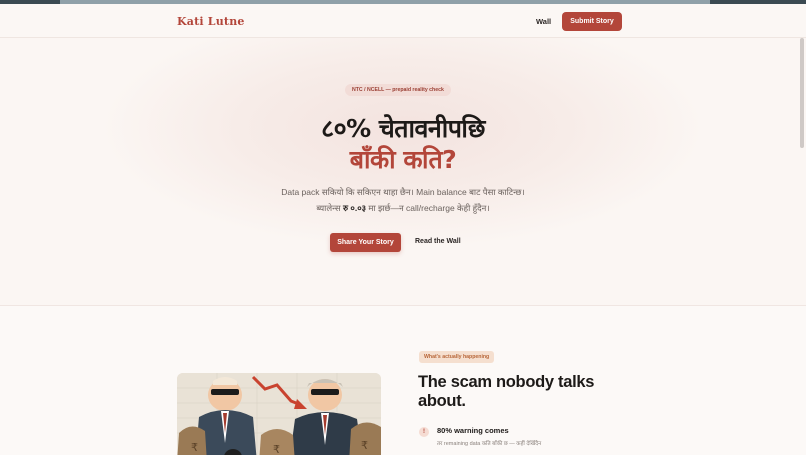 The width and height of the screenshot is (806, 455). I want to click on submit-story-button: Submit Story, so click(592, 21).